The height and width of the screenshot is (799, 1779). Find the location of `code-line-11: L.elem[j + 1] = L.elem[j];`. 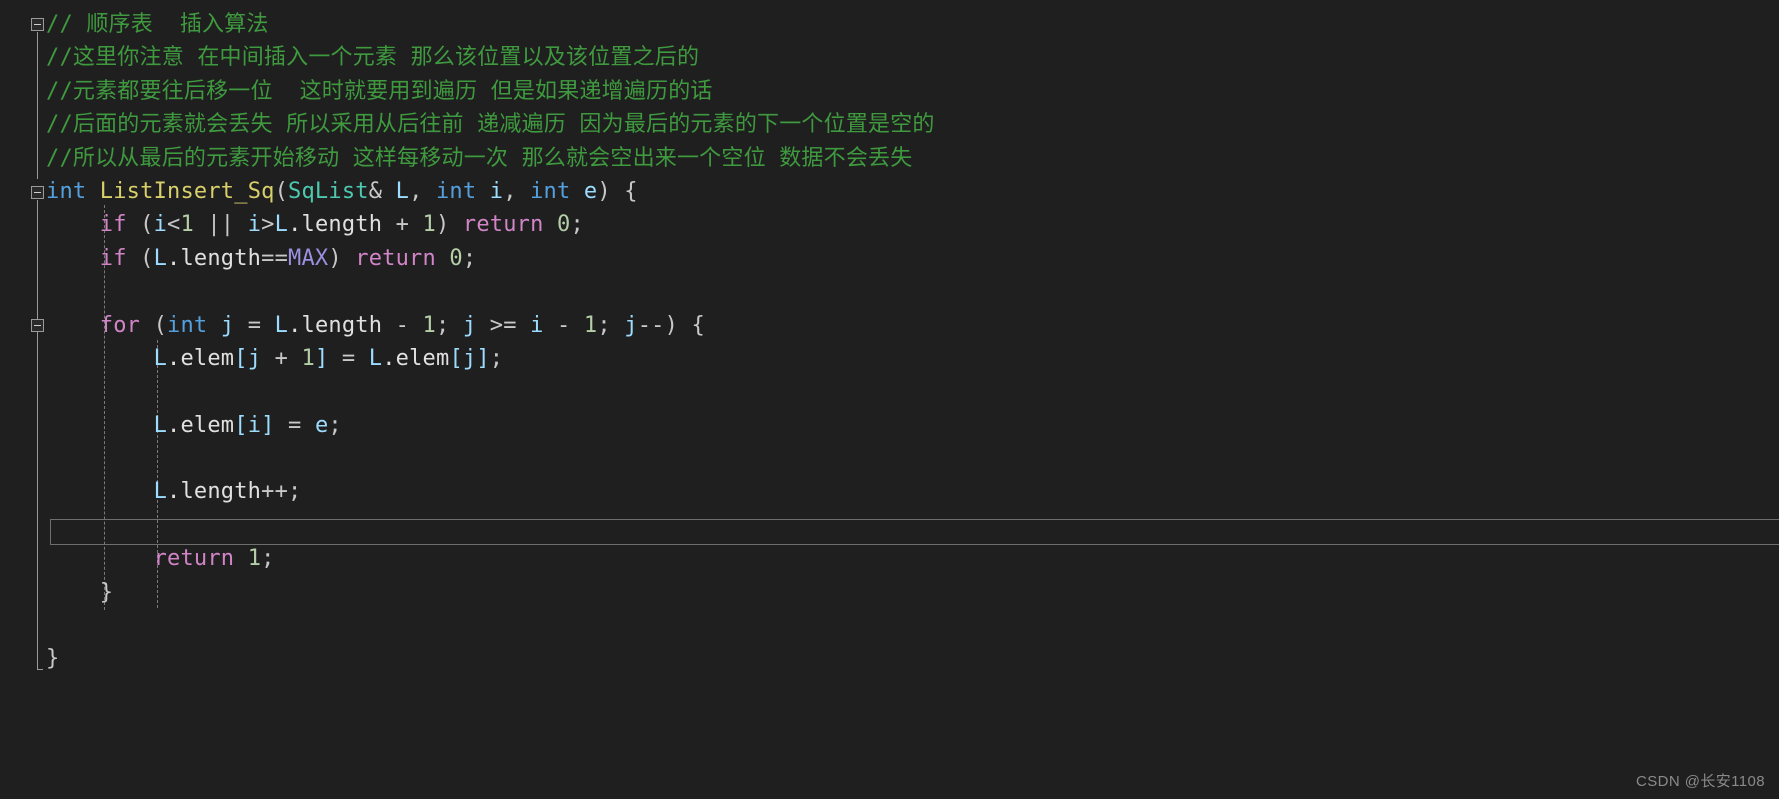

code-line-11: L.elem[j + 1] = L.elem[j]; is located at coordinates (896, 358).